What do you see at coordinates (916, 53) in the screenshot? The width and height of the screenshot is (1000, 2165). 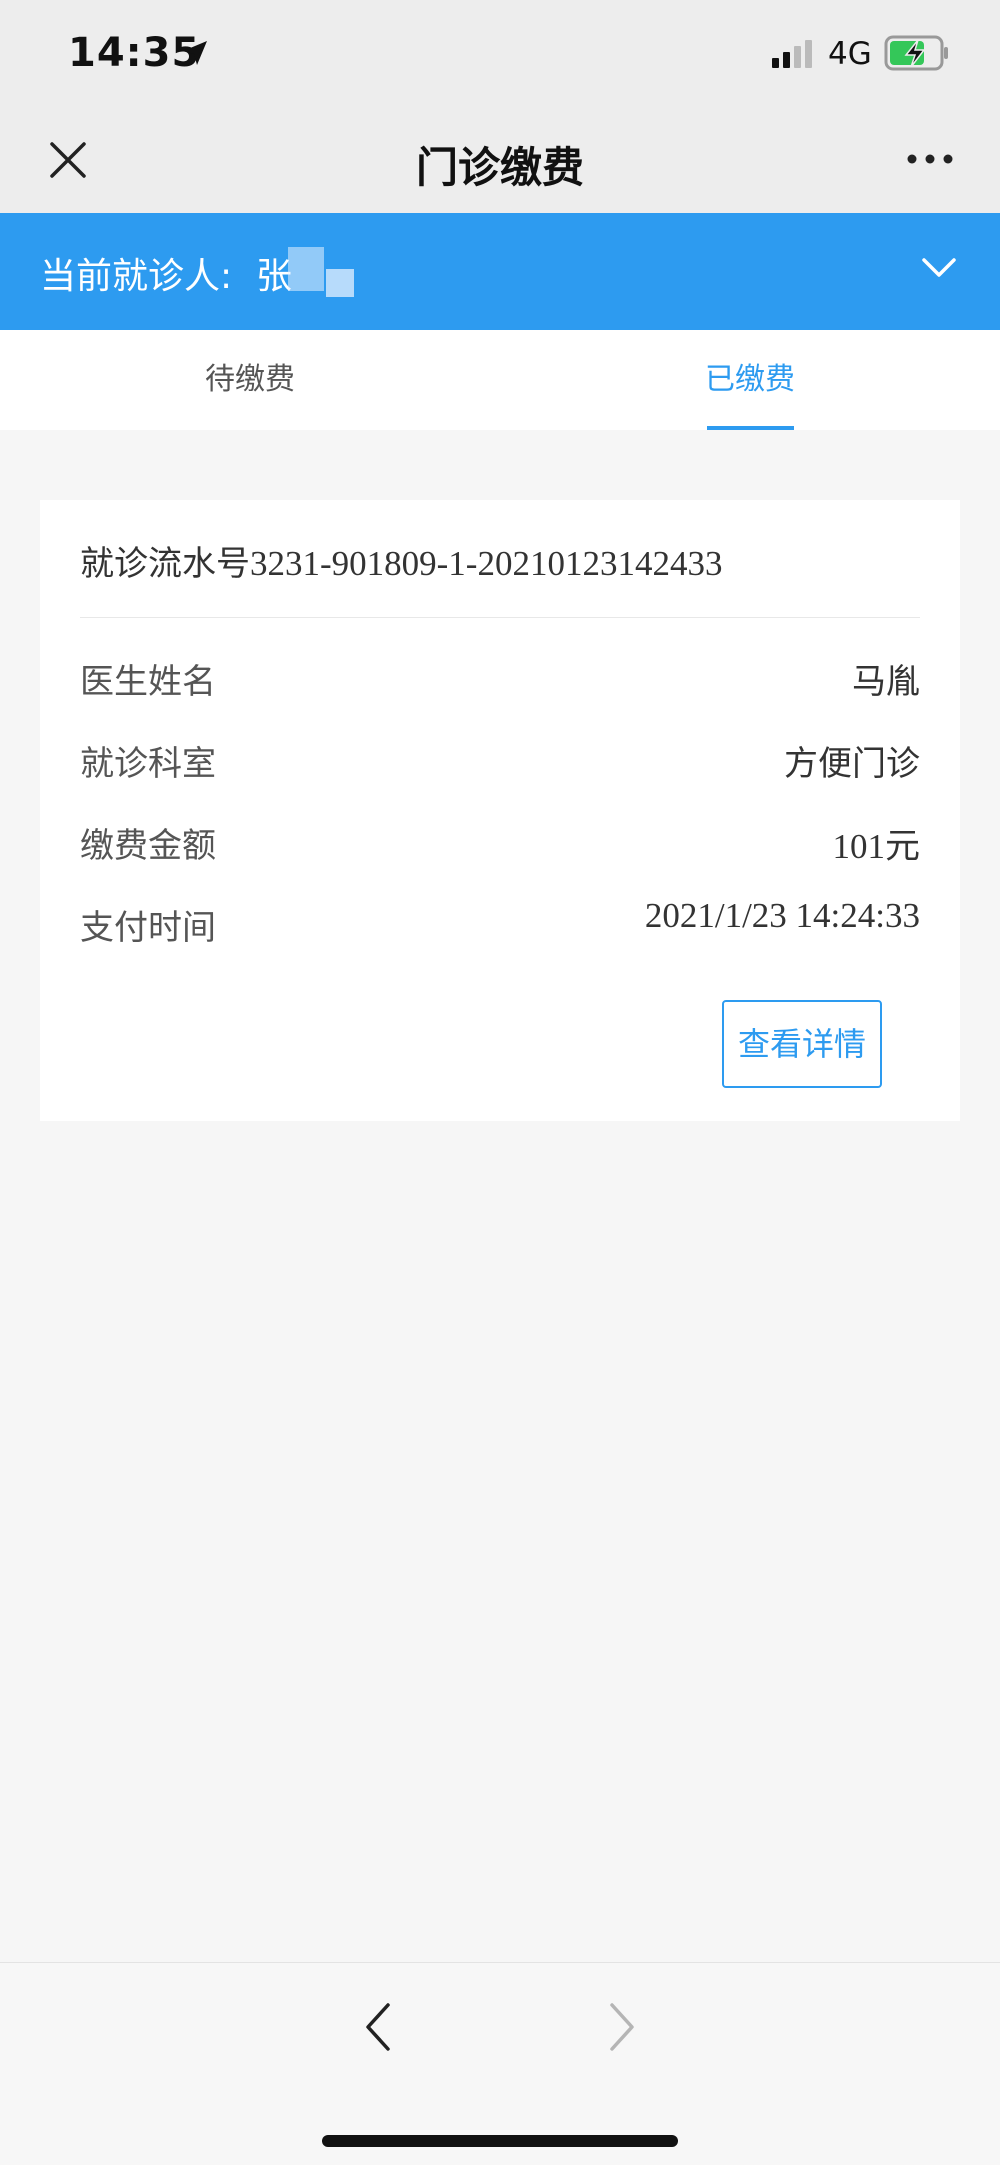 I see `battery-charging-icon` at bounding box center [916, 53].